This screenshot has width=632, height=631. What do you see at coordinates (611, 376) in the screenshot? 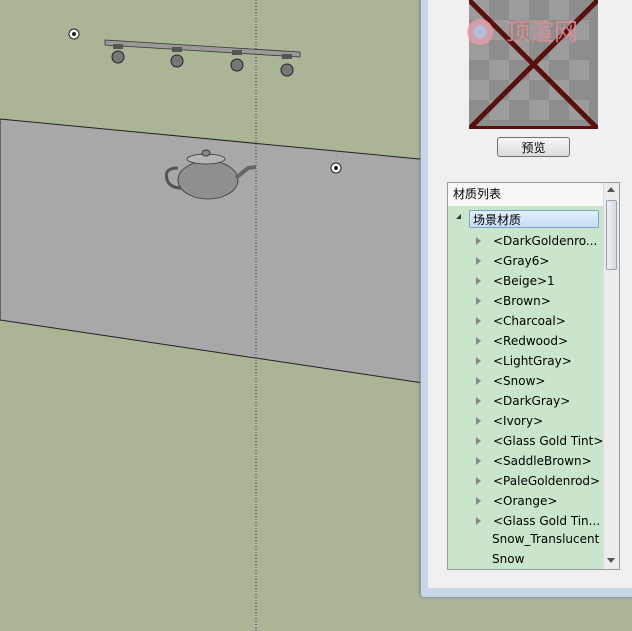
I see `list-scrollbar` at bounding box center [611, 376].